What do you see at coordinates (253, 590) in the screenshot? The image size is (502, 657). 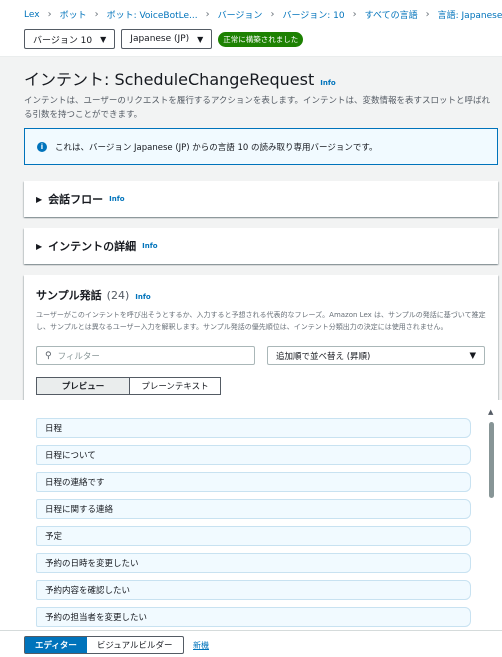 I see `utterance-item: 予約内容を確認したい` at bounding box center [253, 590].